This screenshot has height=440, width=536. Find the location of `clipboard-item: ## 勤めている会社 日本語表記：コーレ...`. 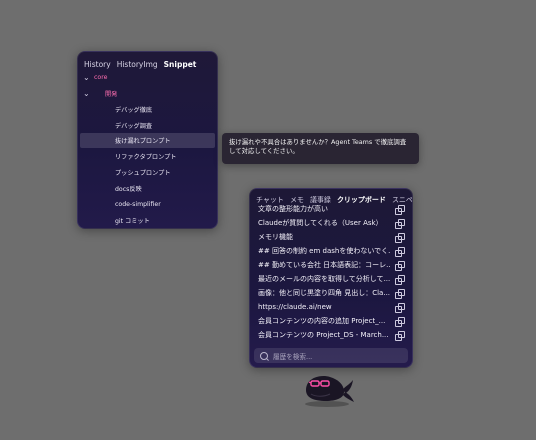

clipboard-item: ## 勤めている会社 日本語表記：コーレ... is located at coordinates (331, 265).